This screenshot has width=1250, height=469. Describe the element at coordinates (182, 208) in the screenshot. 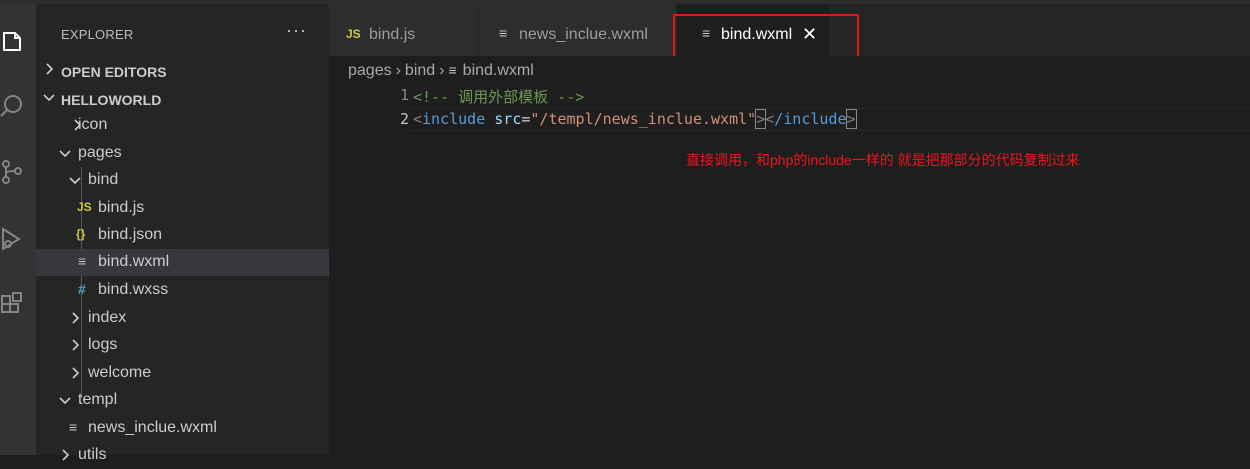

I see `tree-item-bind-js: JS bind.js` at that location.